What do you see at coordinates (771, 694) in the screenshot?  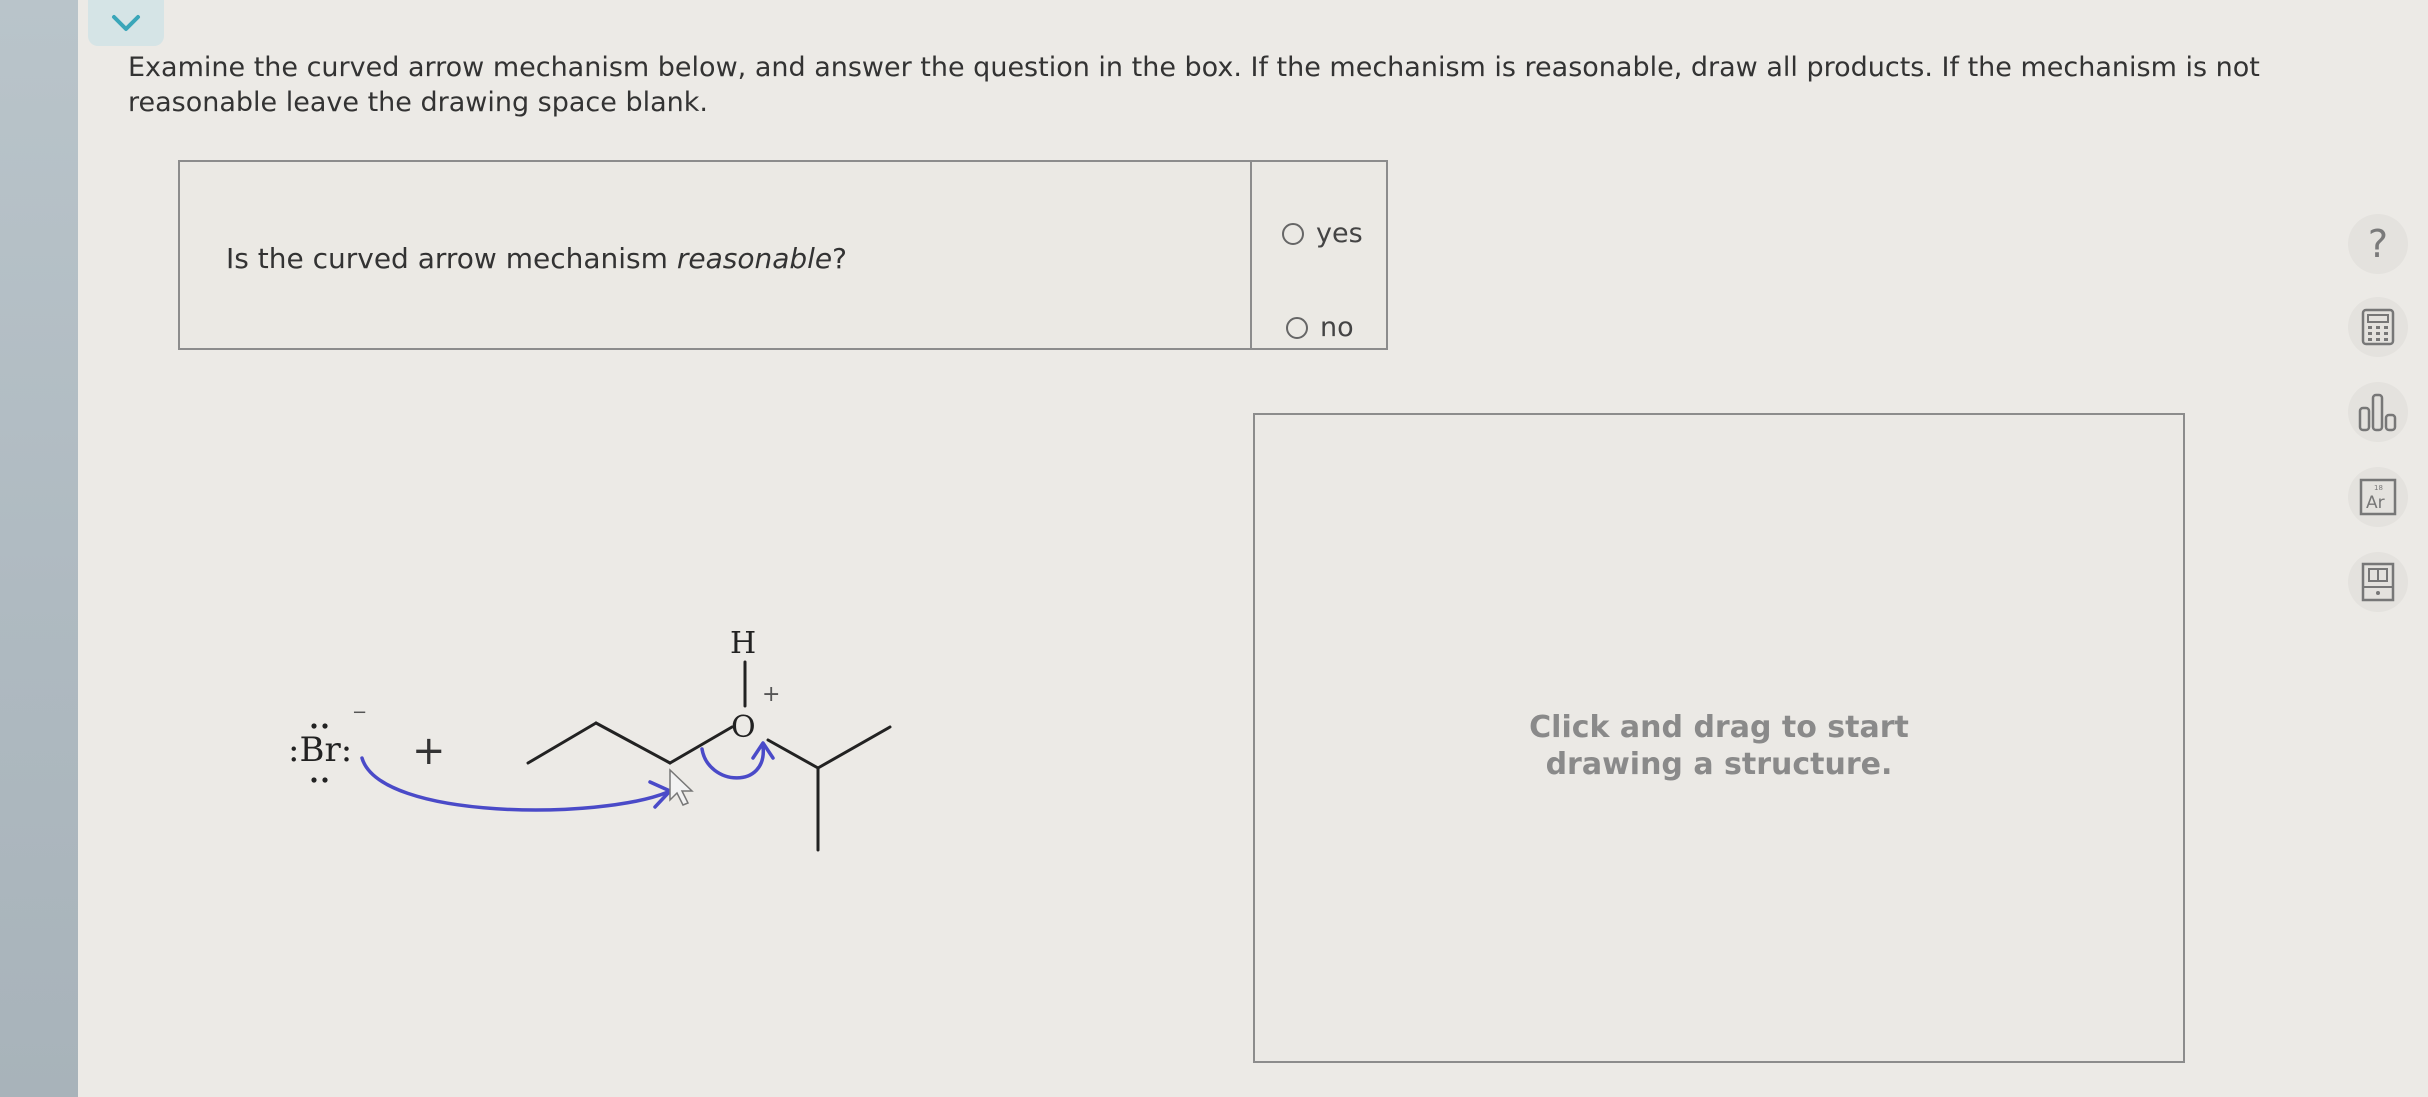 I see `oxygen-charge: +` at bounding box center [771, 694].